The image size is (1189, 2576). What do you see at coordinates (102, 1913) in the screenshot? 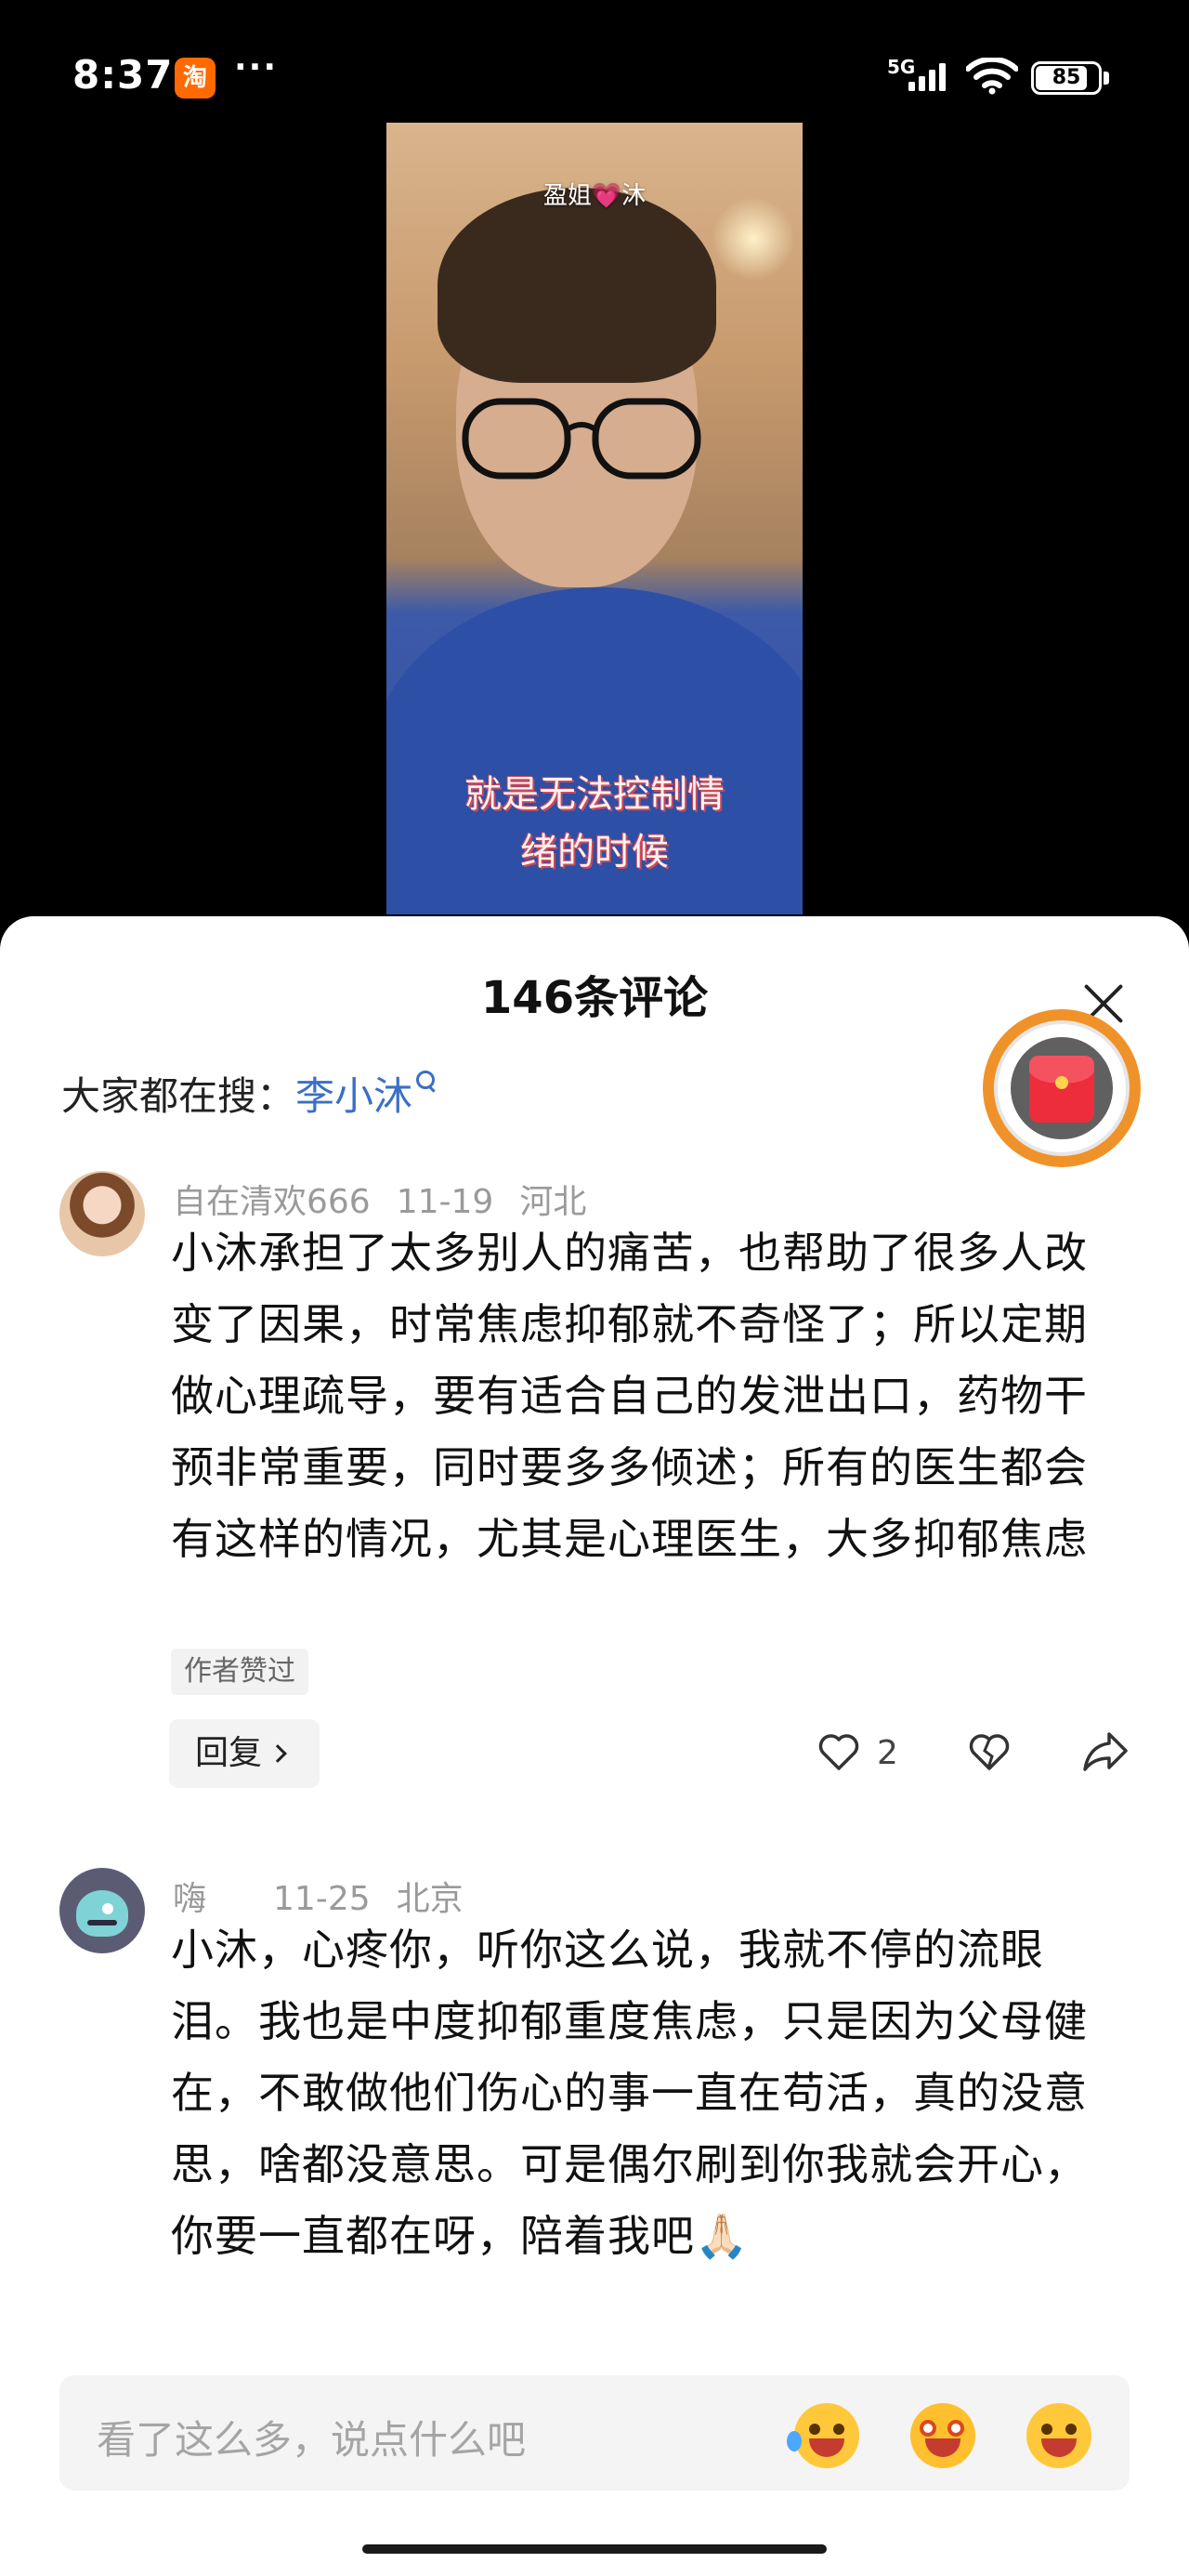
I see `monster-avatar-graphic` at bounding box center [102, 1913].